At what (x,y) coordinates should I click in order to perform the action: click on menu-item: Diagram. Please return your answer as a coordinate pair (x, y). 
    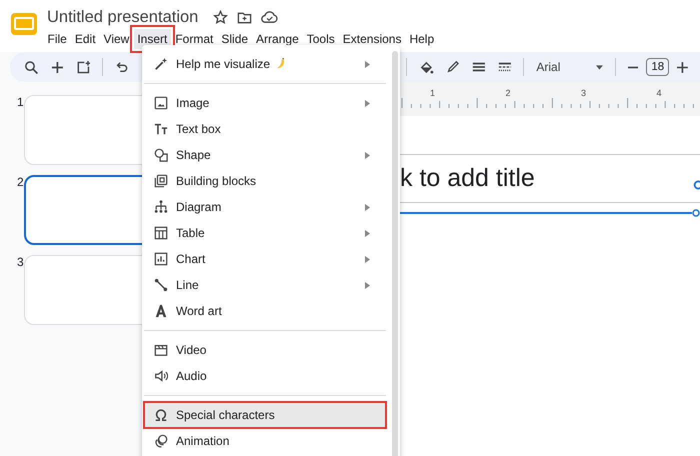
    Looking at the image, I should click on (265, 207).